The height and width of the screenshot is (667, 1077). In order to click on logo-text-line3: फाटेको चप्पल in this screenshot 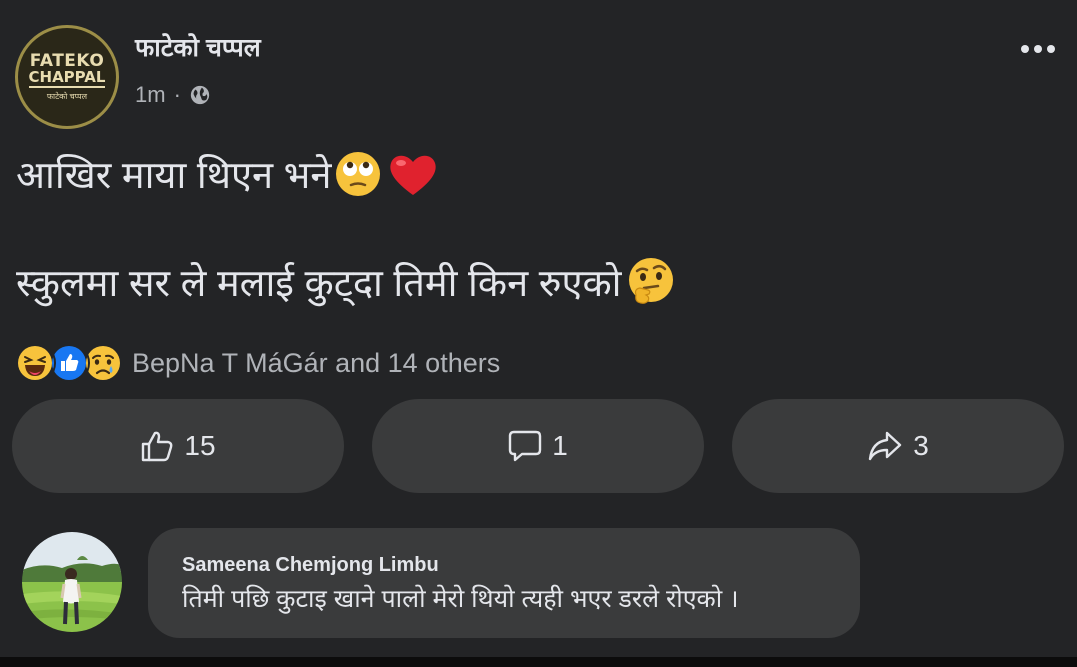, I will do `click(67, 96)`.